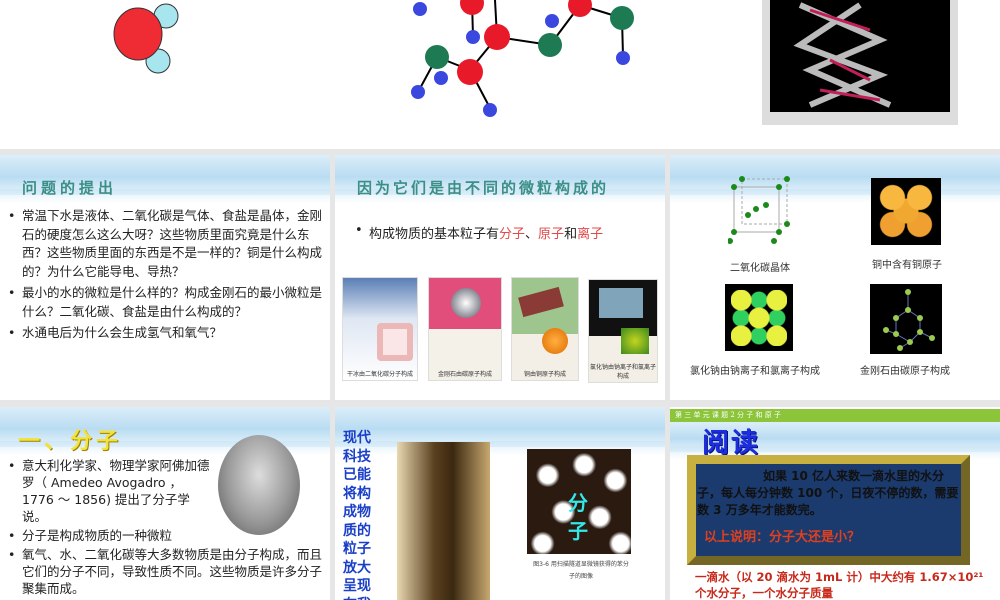 This screenshot has width=1000, height=600. I want to click on bullet-text: 构成物质的基本粒子有, so click(434, 234).